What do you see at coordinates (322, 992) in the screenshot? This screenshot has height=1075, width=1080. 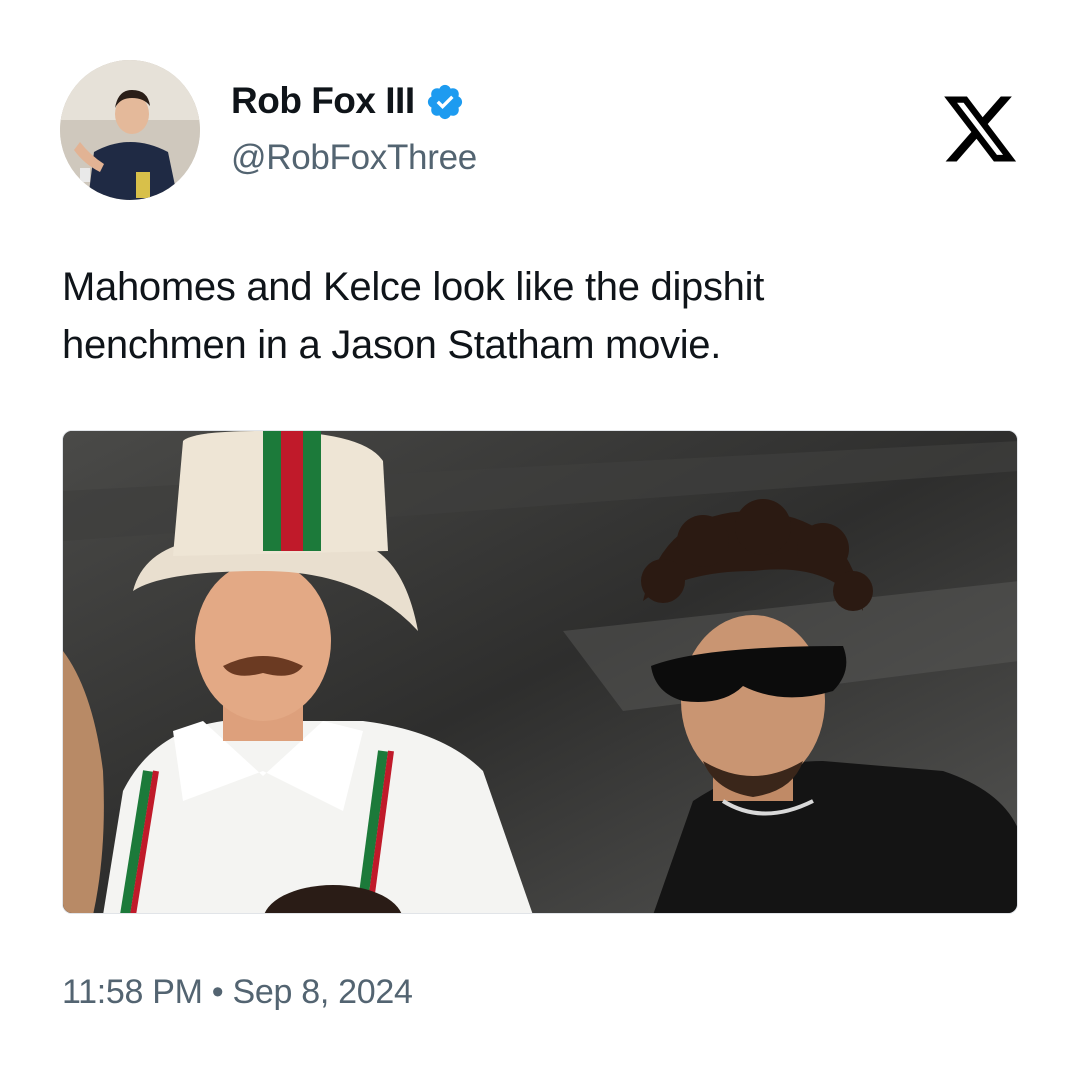 I see `tweet-date: Sep 8, 2024` at bounding box center [322, 992].